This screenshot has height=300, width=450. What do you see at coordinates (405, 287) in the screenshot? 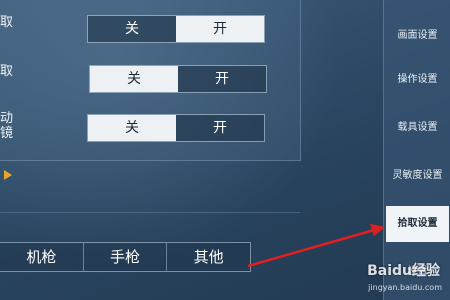
I see `watermark-url: jingyan.baidu.com` at bounding box center [405, 287].